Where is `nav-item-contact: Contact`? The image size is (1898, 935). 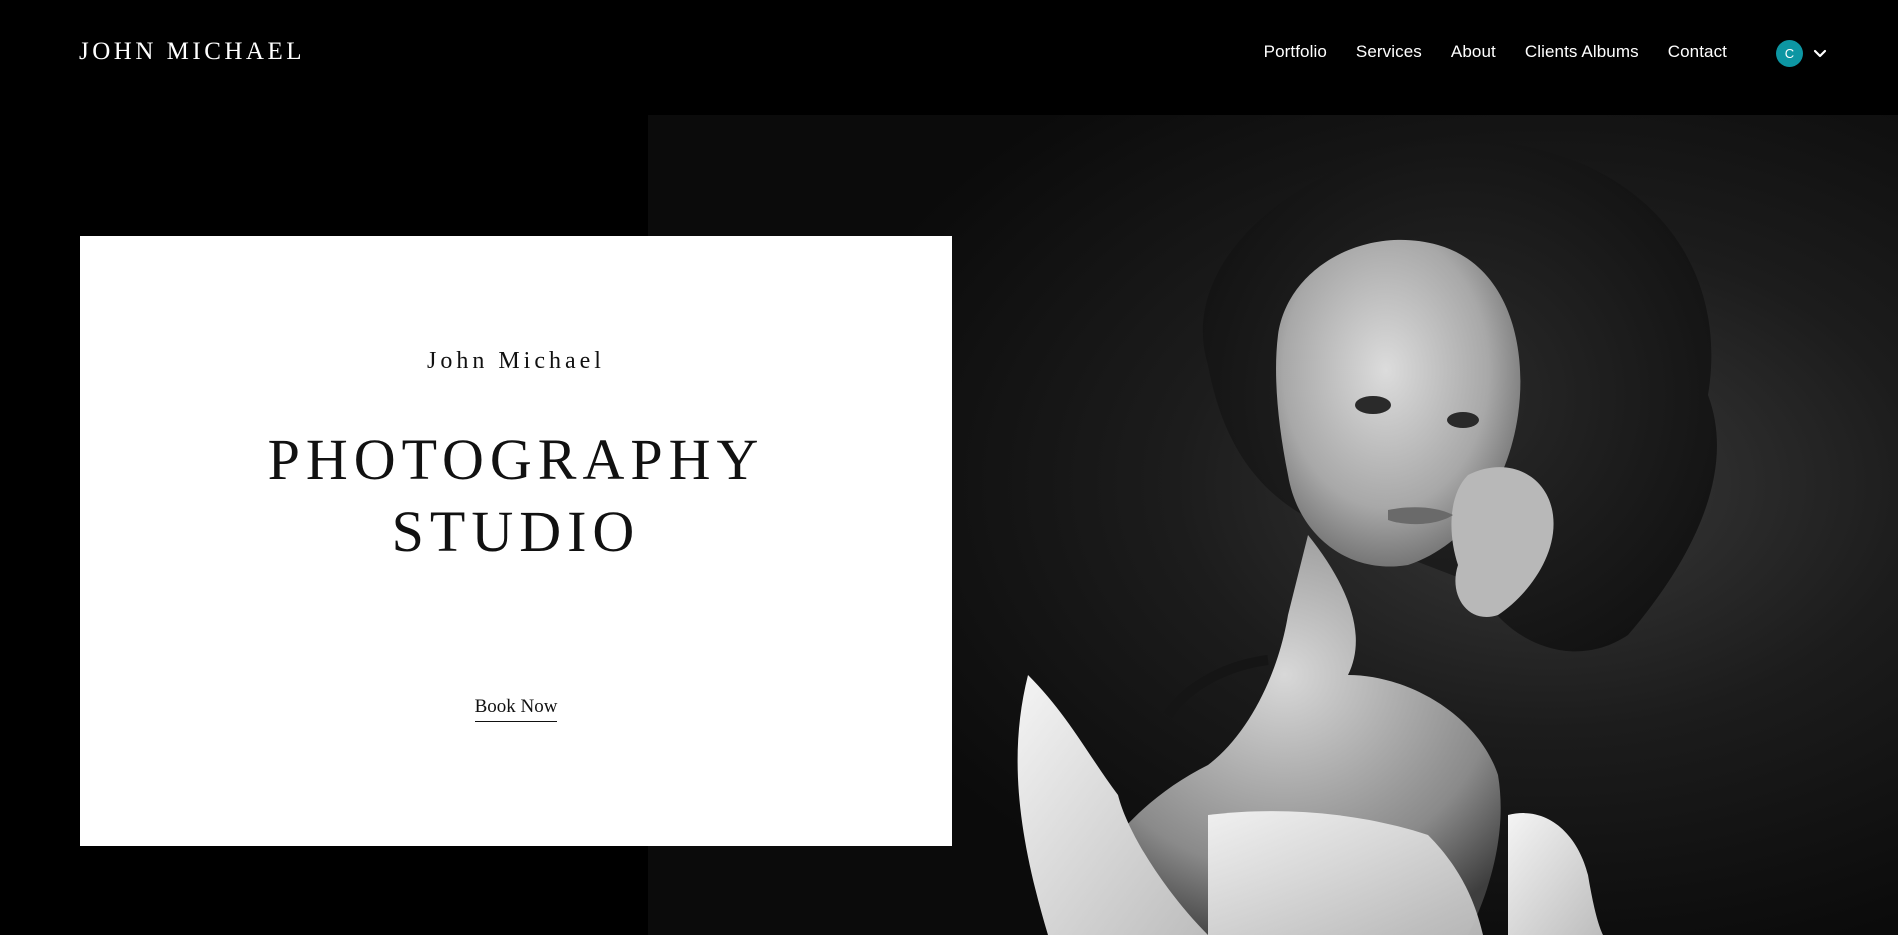
nav-item-contact: Contact is located at coordinates (1697, 52).